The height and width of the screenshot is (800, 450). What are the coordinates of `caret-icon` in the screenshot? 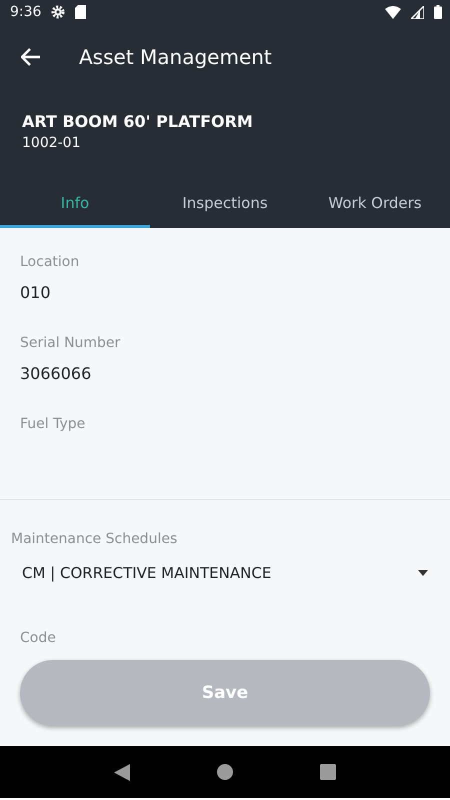 It's located at (423, 573).